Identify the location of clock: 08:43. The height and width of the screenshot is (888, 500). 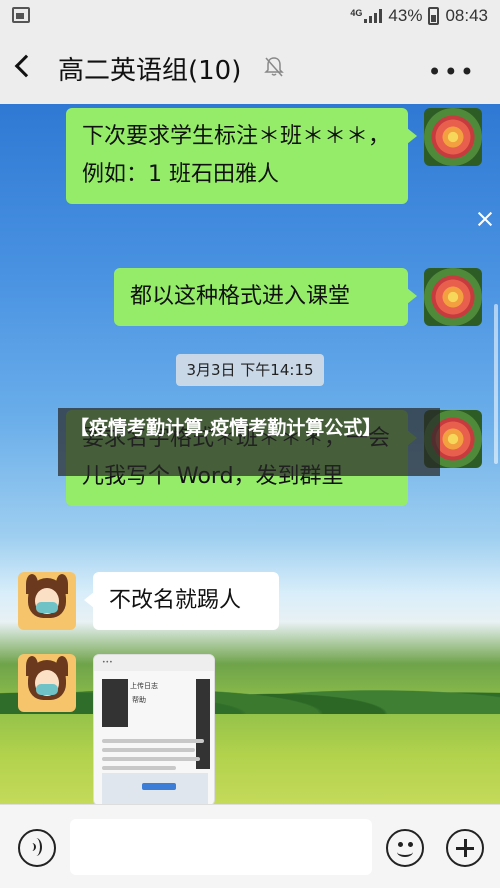
(466, 15).